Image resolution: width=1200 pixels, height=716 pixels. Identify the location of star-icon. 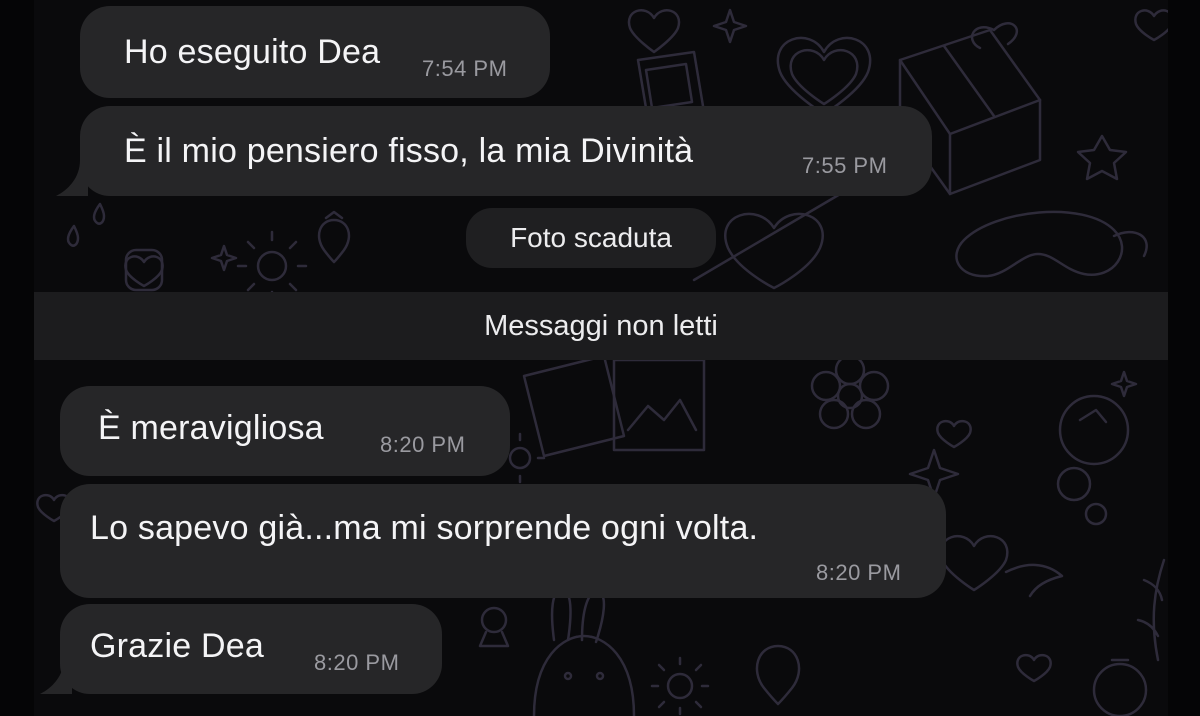
(1102, 157).